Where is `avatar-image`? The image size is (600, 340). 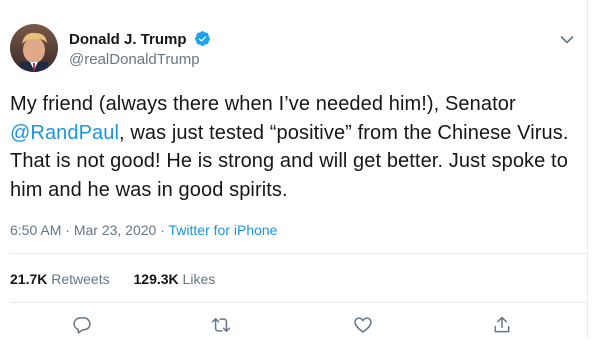
avatar-image is located at coordinates (34, 48).